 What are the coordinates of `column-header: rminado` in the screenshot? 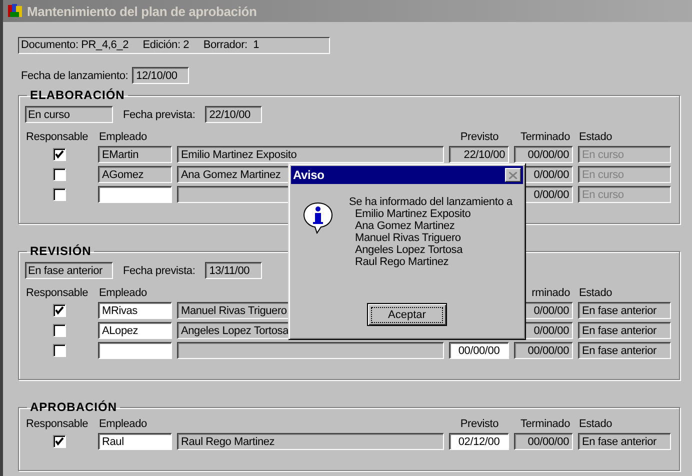 It's located at (550, 293).